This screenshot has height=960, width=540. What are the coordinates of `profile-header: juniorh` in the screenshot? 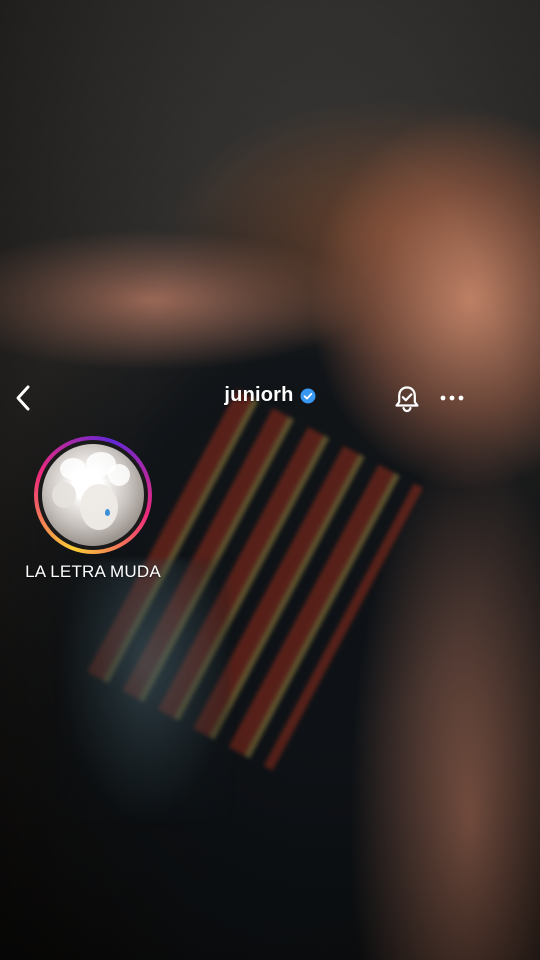 It's located at (270, 398).